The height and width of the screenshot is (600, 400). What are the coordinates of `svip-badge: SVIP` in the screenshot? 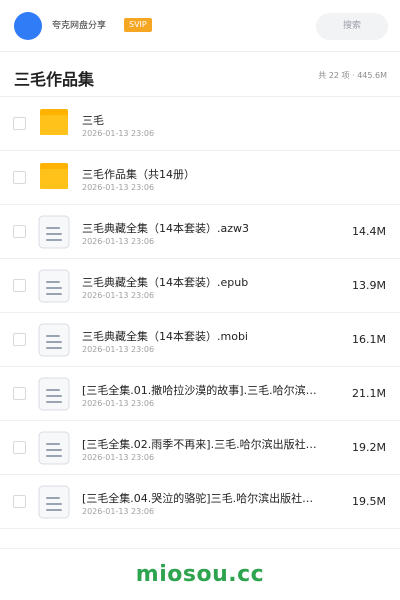 It's located at (138, 25).